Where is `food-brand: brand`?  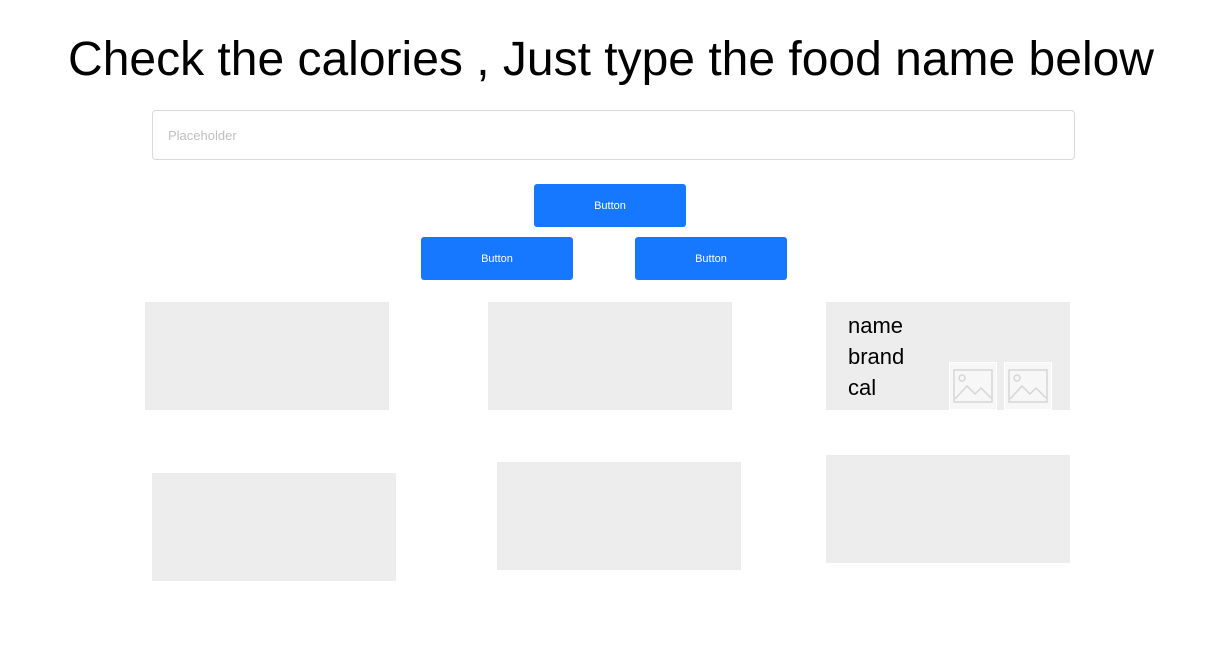 food-brand: brand is located at coordinates (876, 356).